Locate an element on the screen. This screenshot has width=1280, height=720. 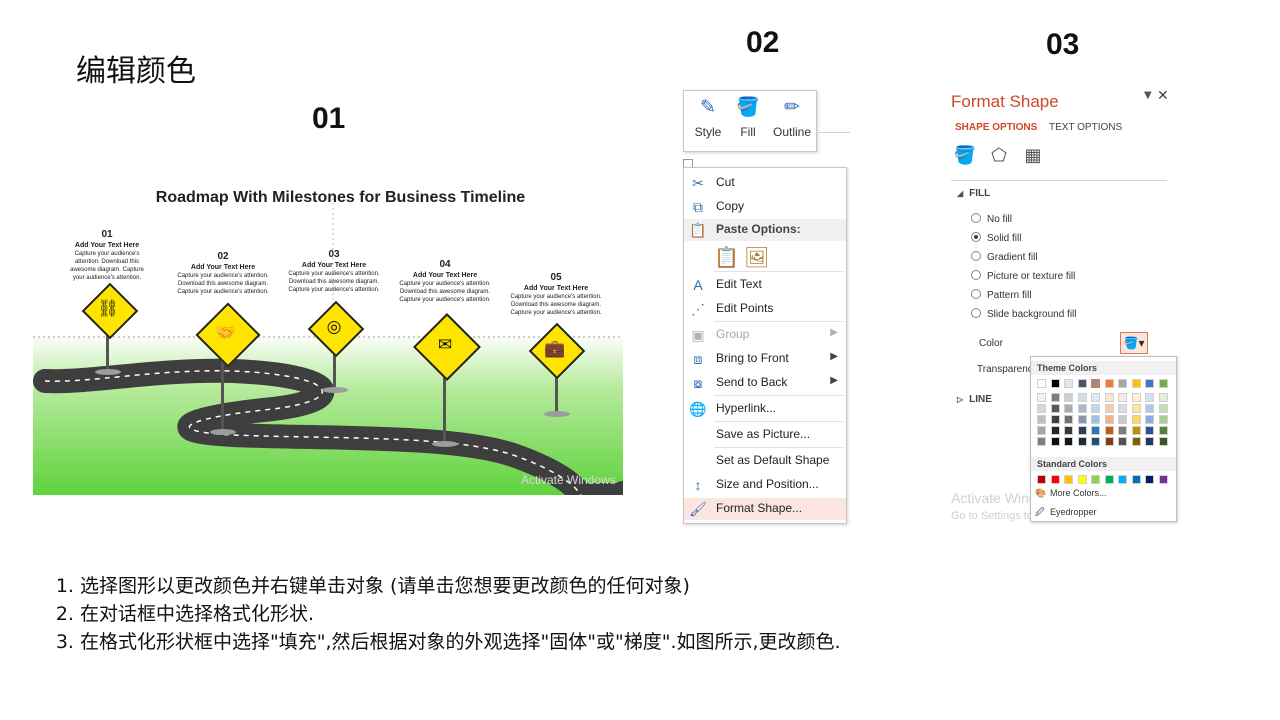
radio-slide-background-fill: Slide background fill is located at coordinates (1024, 316).